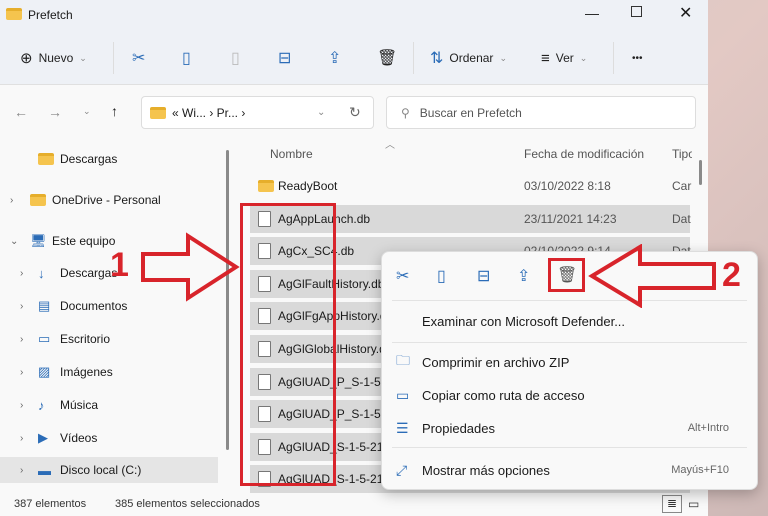 Image resolution: width=768 pixels, height=516 pixels. I want to click on desktop-icon: ▭, so click(44, 338).